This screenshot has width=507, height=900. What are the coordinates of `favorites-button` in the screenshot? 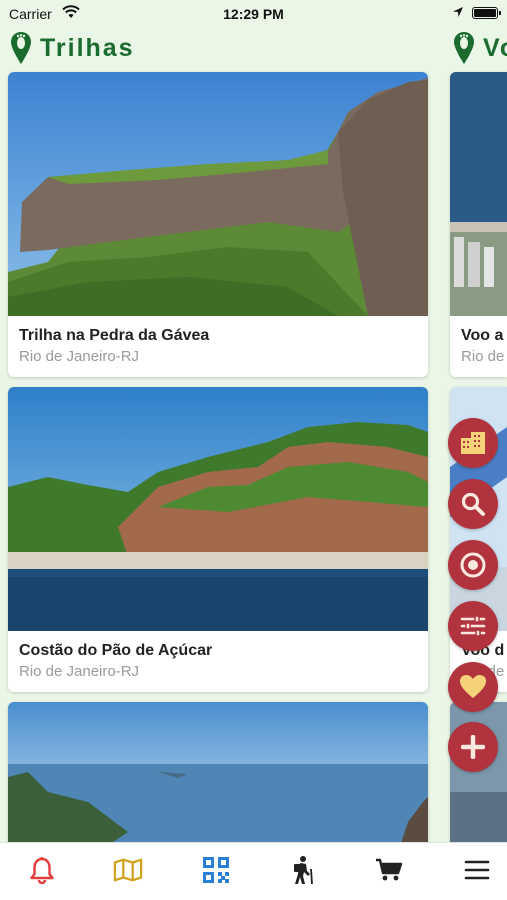 It's located at (473, 687).